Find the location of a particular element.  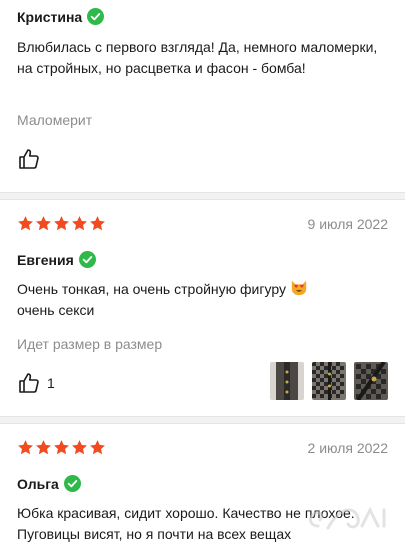

review-date: 9 июля 2022 is located at coordinates (347, 224).